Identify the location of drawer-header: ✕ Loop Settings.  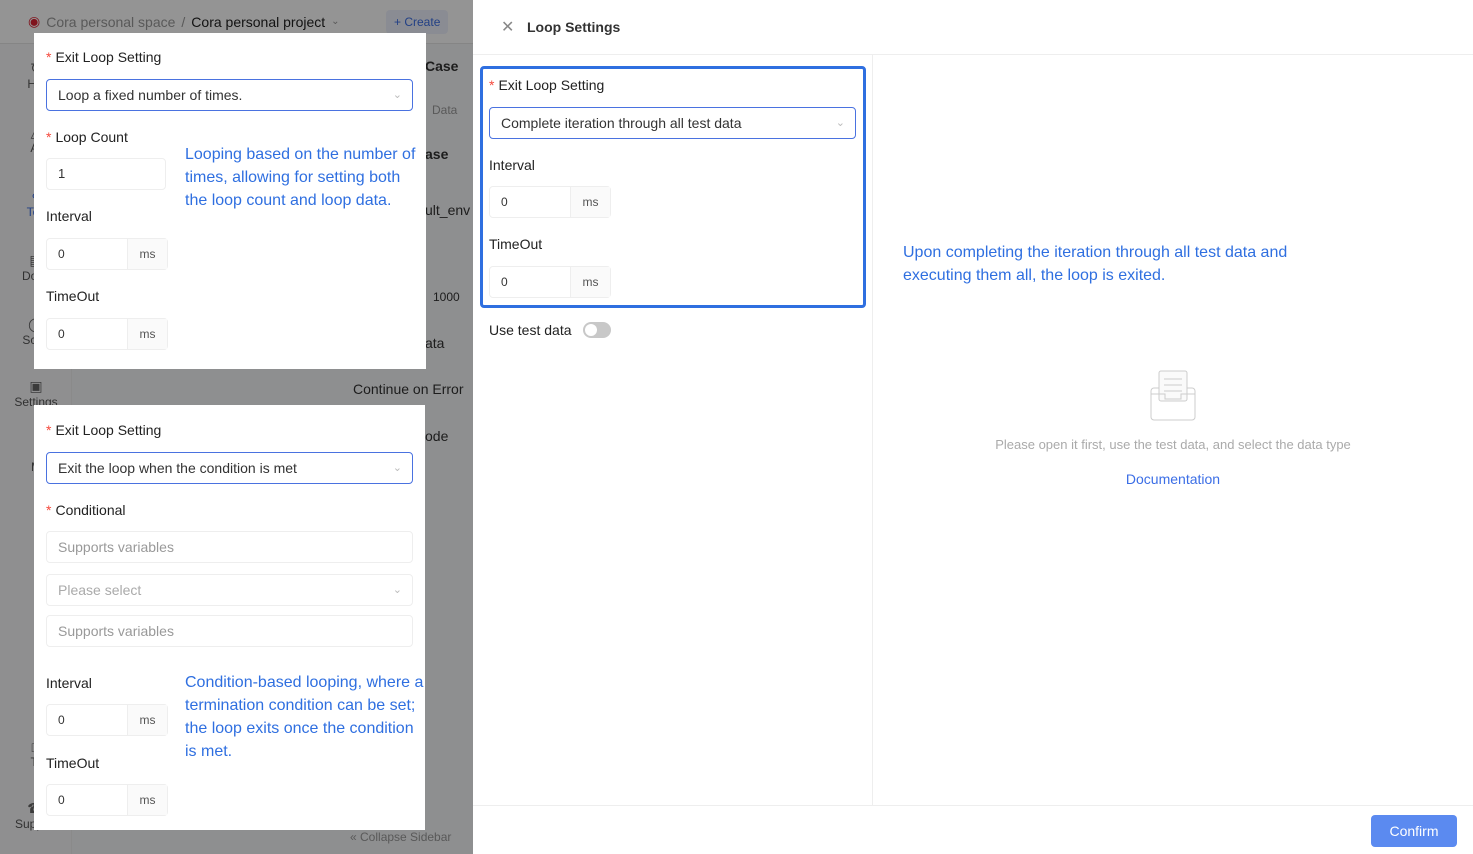
(973, 27).